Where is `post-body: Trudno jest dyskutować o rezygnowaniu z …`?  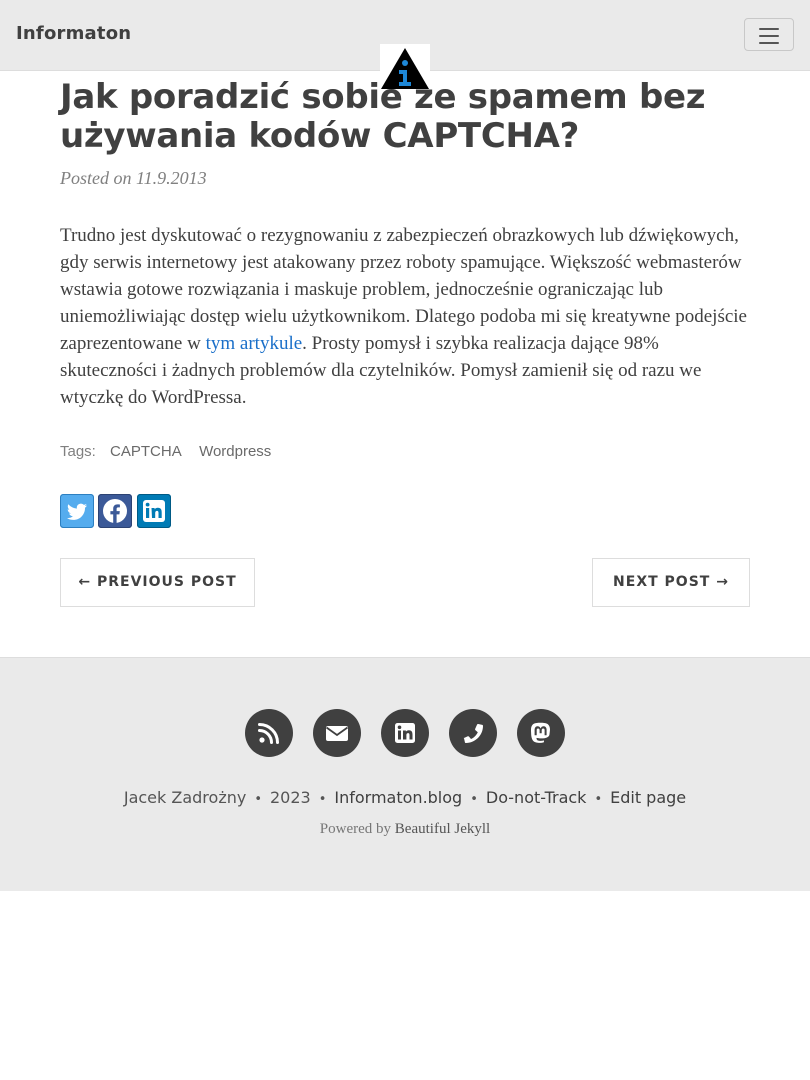 post-body: Trudno jest dyskutować o rezygnowaniu z … is located at coordinates (405, 316).